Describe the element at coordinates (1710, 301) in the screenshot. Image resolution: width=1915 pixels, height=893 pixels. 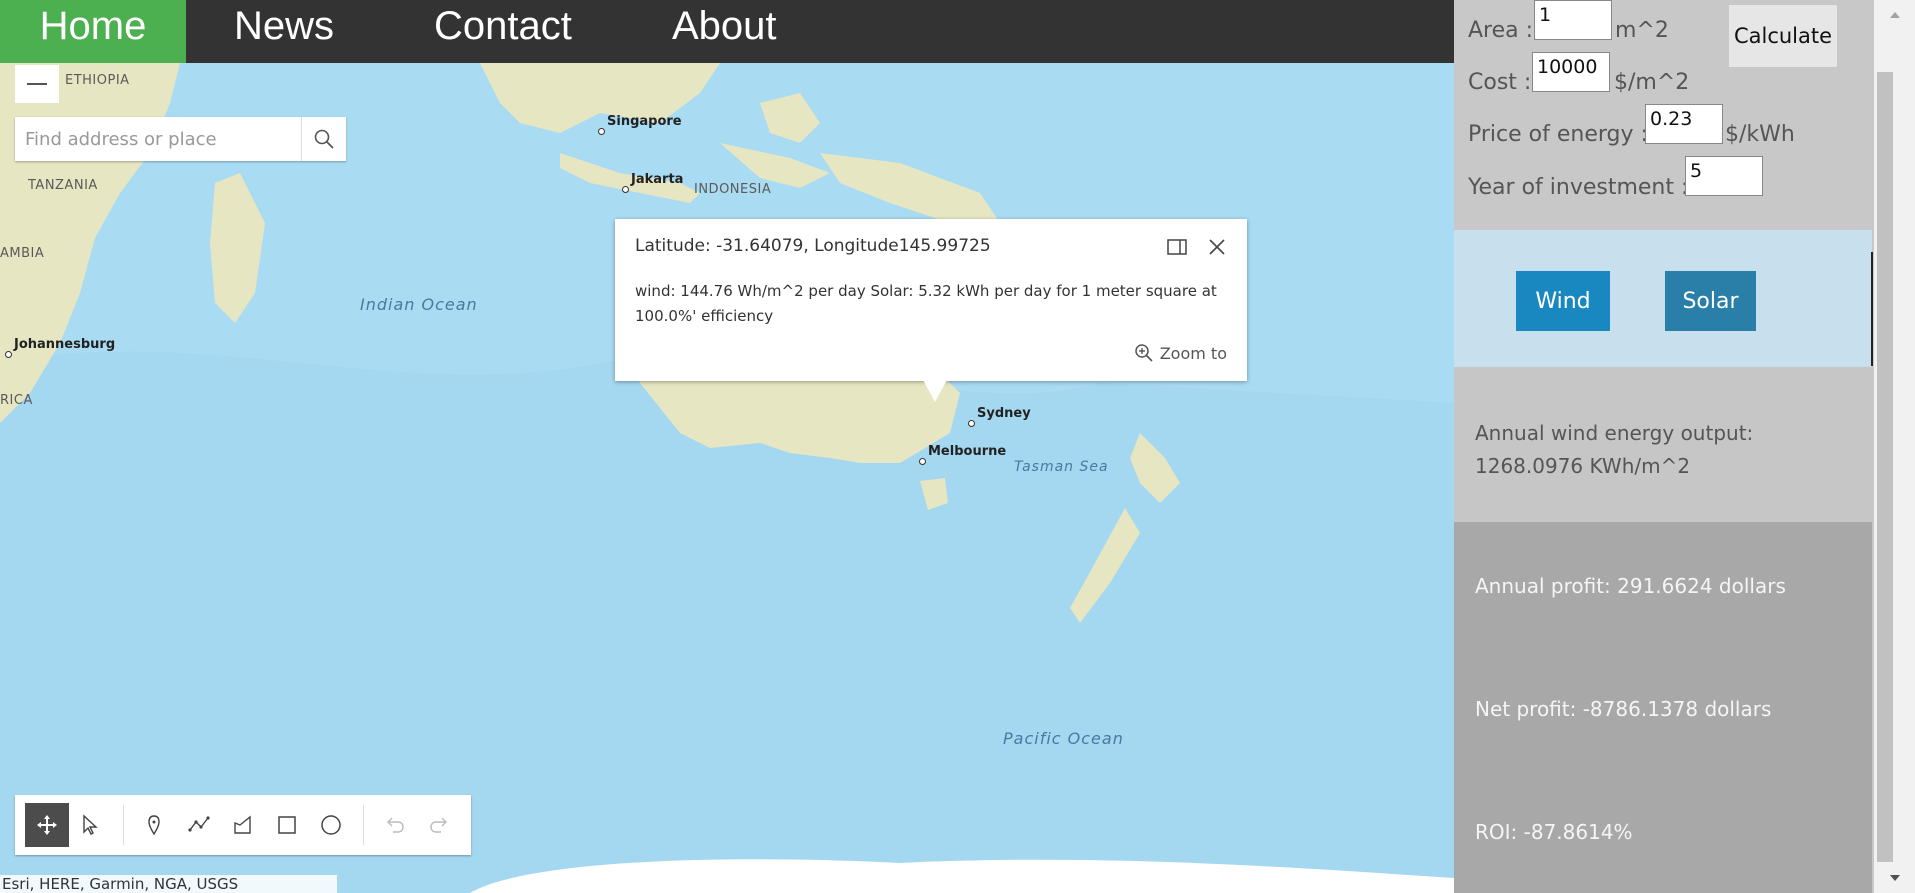
I see `solar-button: Solar` at that location.